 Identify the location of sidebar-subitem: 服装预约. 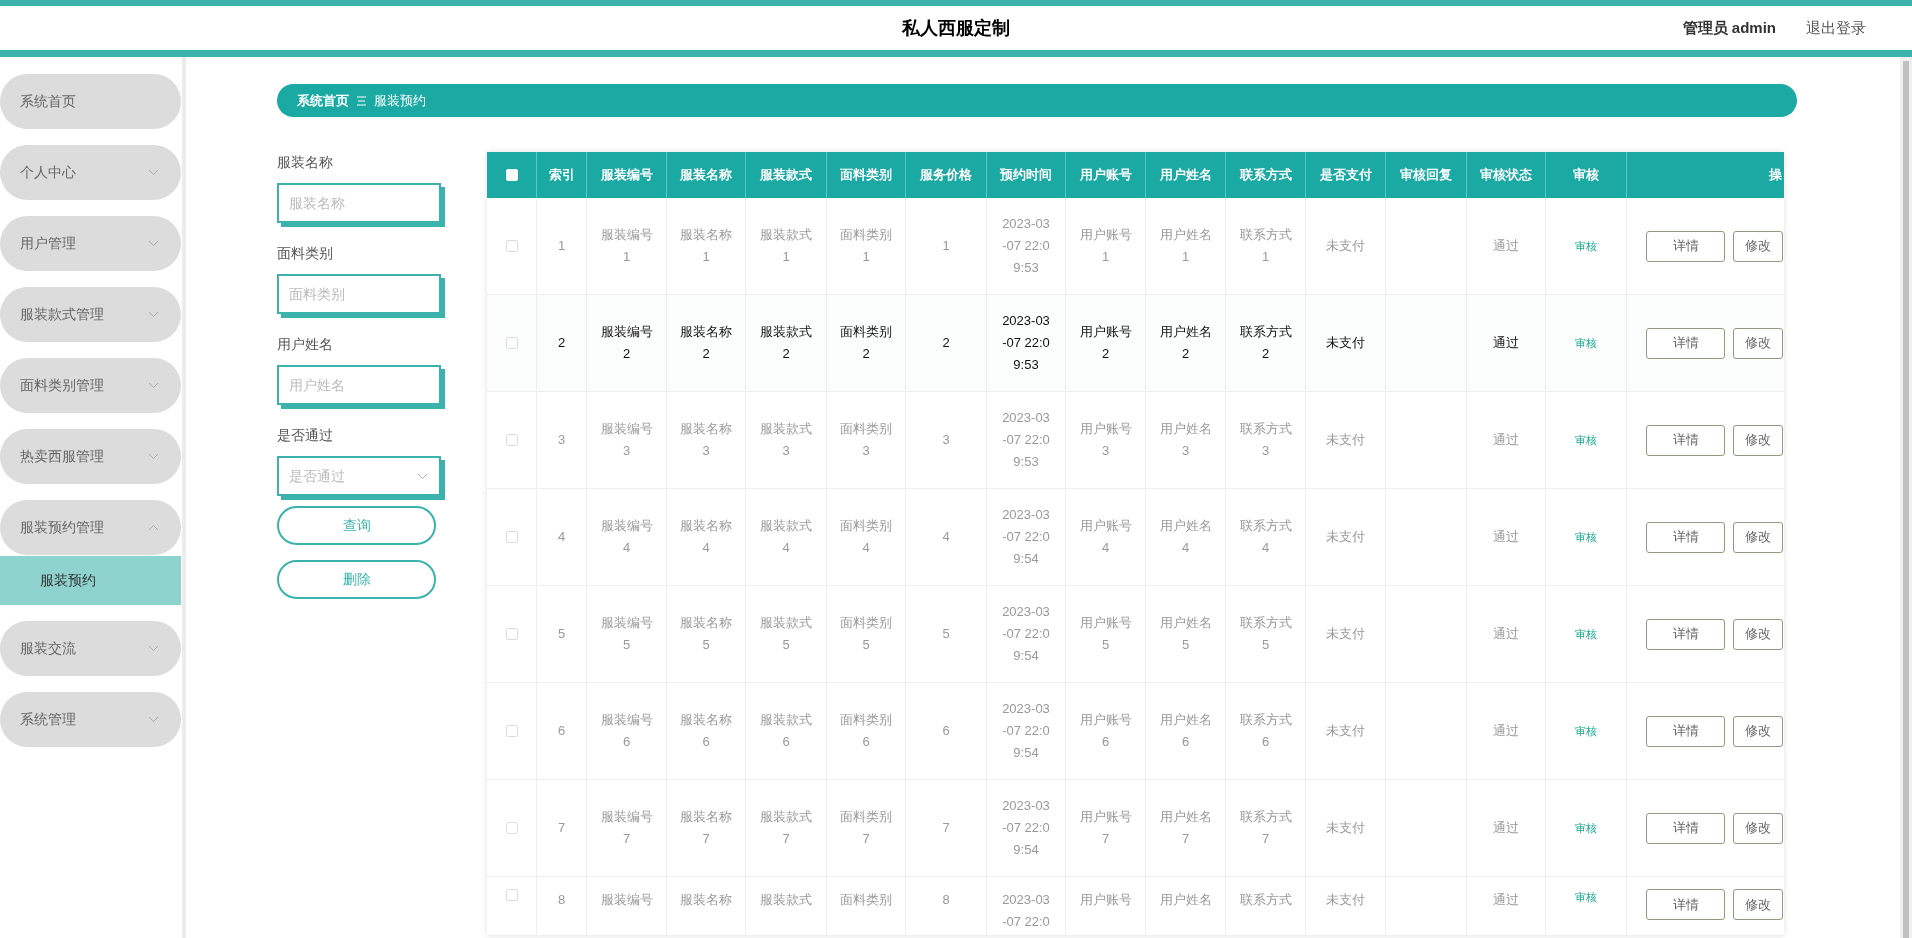
(90, 580).